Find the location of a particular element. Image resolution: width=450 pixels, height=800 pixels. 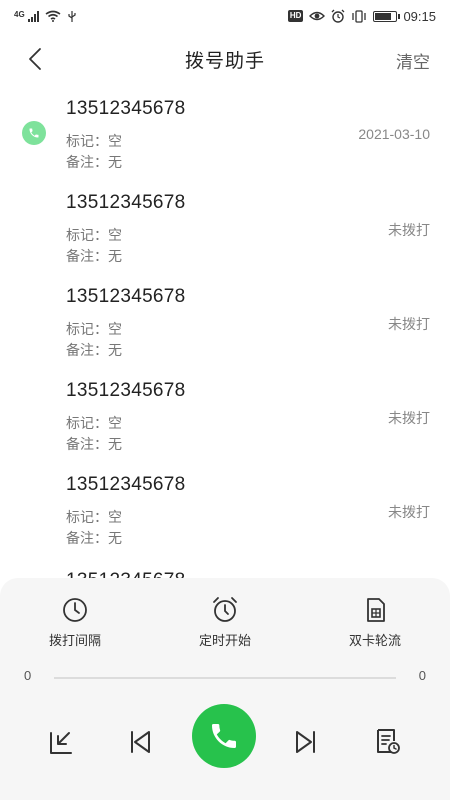

import-button is located at coordinates (62, 742).